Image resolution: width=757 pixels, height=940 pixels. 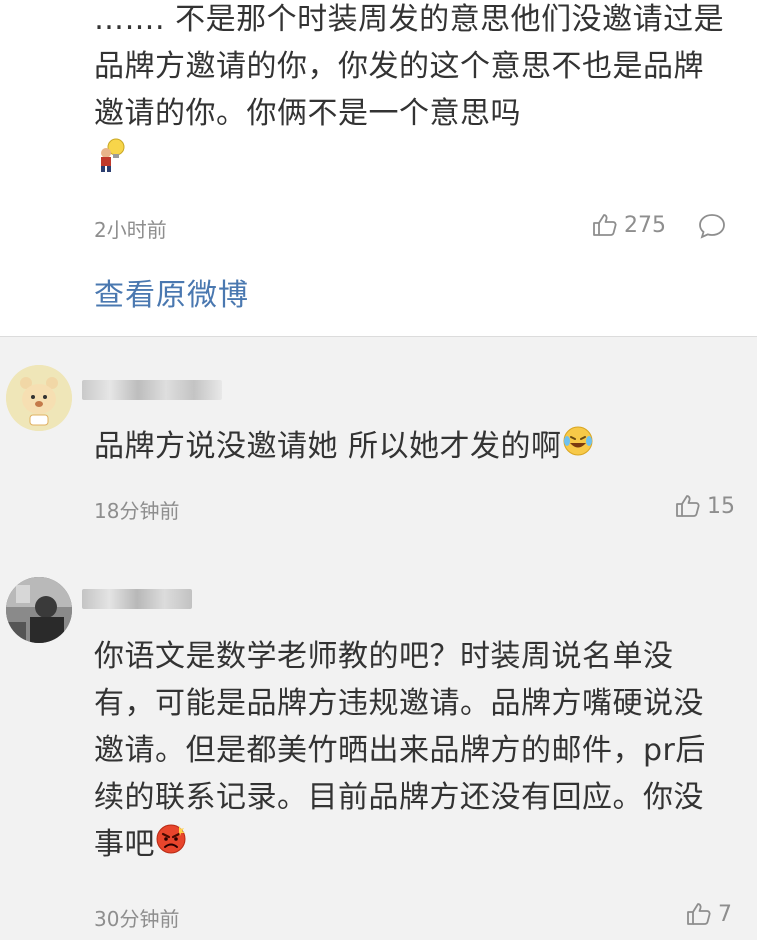 I want to click on main-comment-time: 2小时前, so click(x=130, y=230).